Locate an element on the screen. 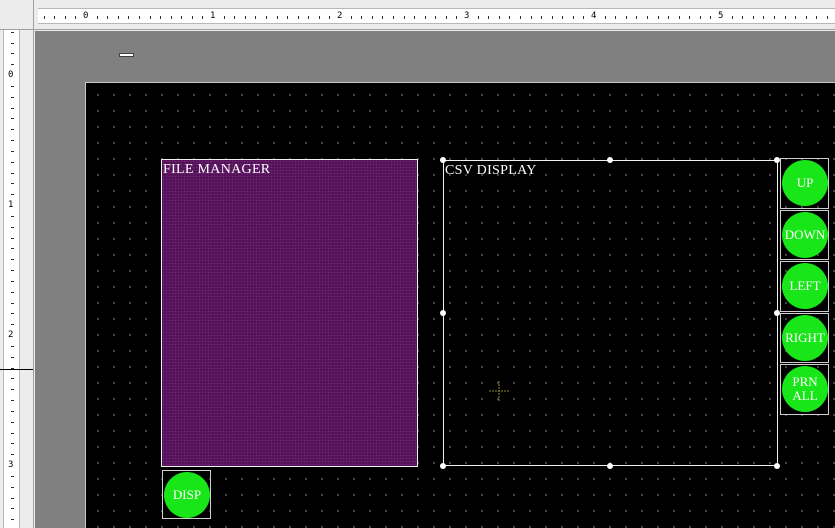 This screenshot has width=835, height=528. ruler-top: 0 1 2 3 4 5 is located at coordinates (434, 15).